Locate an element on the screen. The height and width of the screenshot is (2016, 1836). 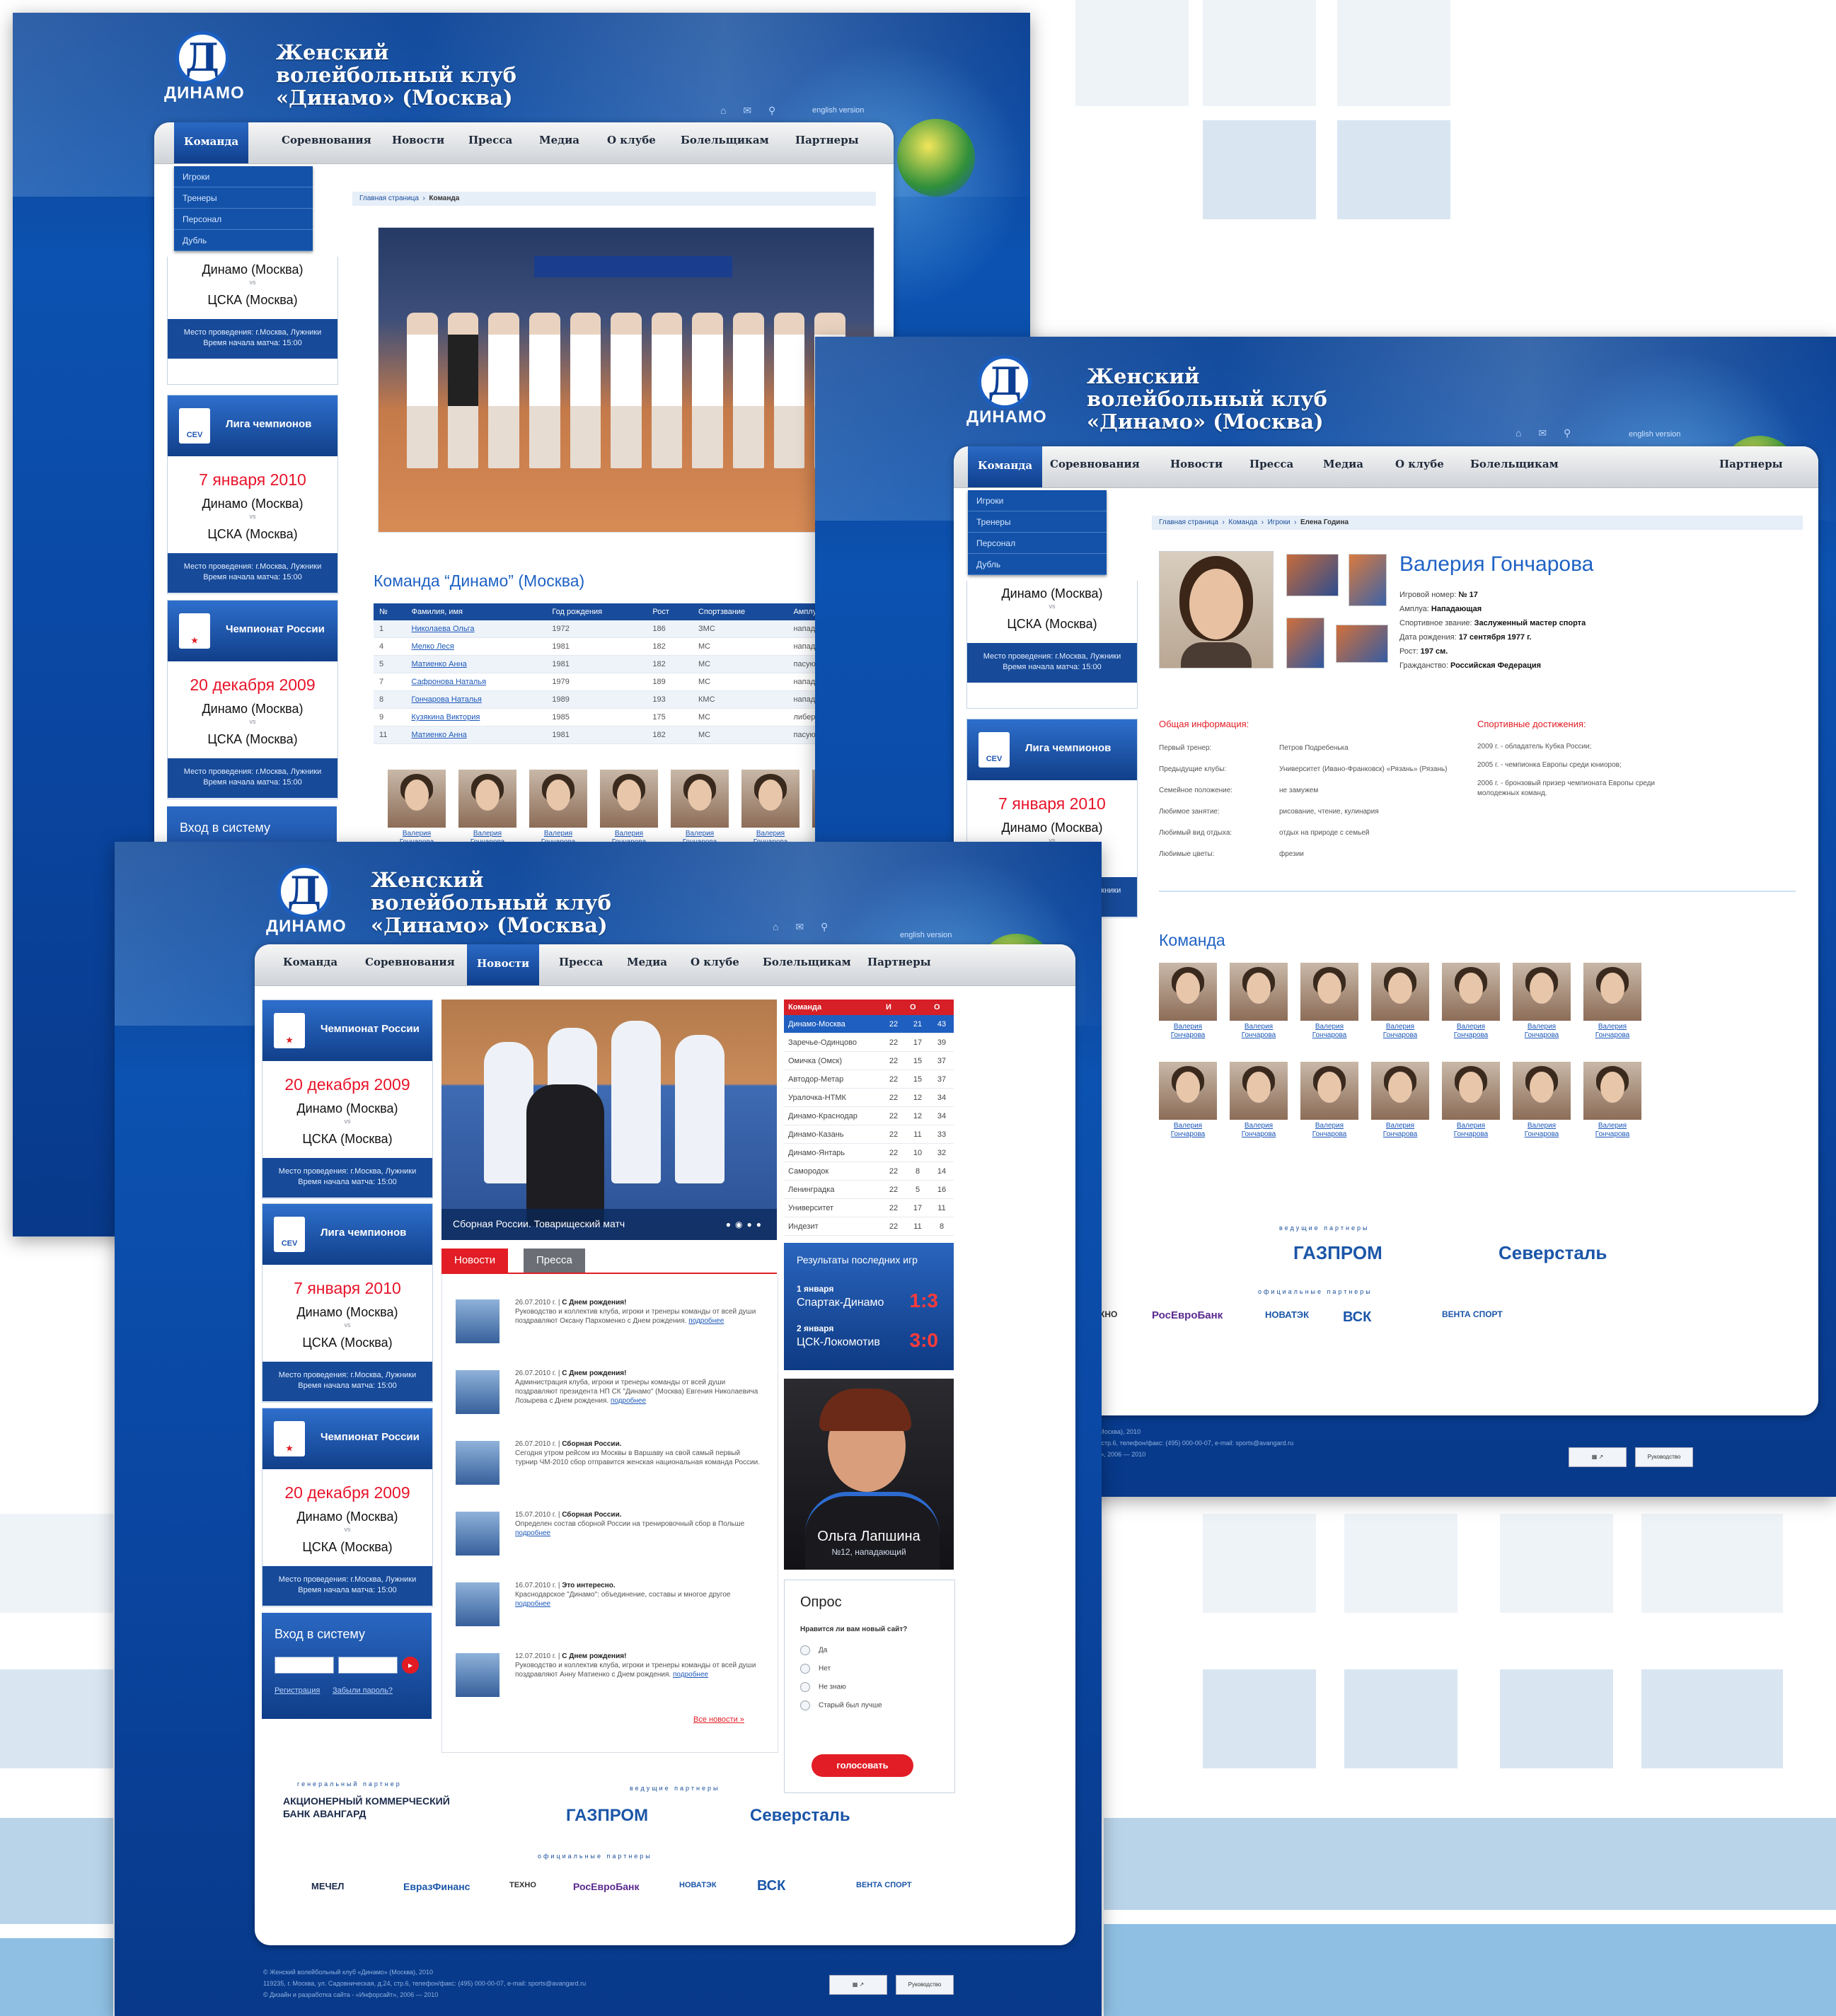
login-password-field is located at coordinates (368, 1665).